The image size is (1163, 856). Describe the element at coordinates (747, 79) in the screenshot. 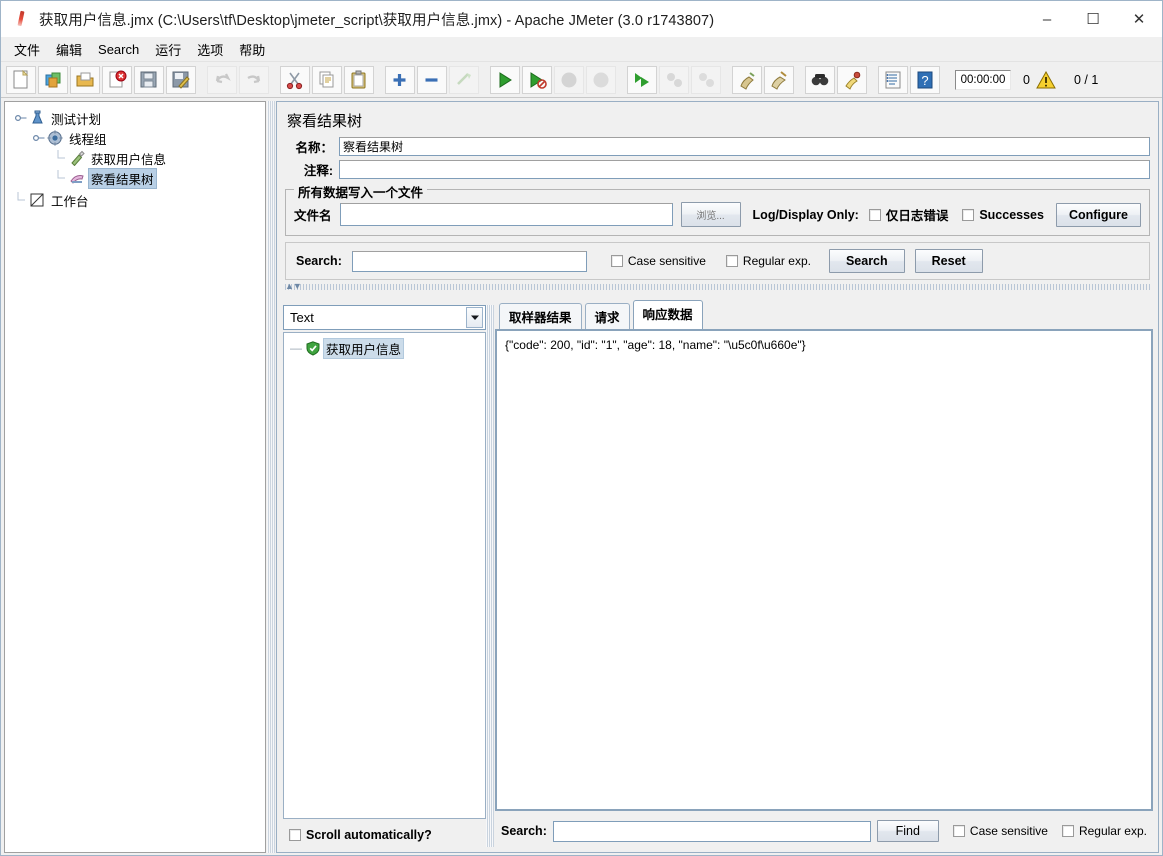

I see `clear-icon` at that location.